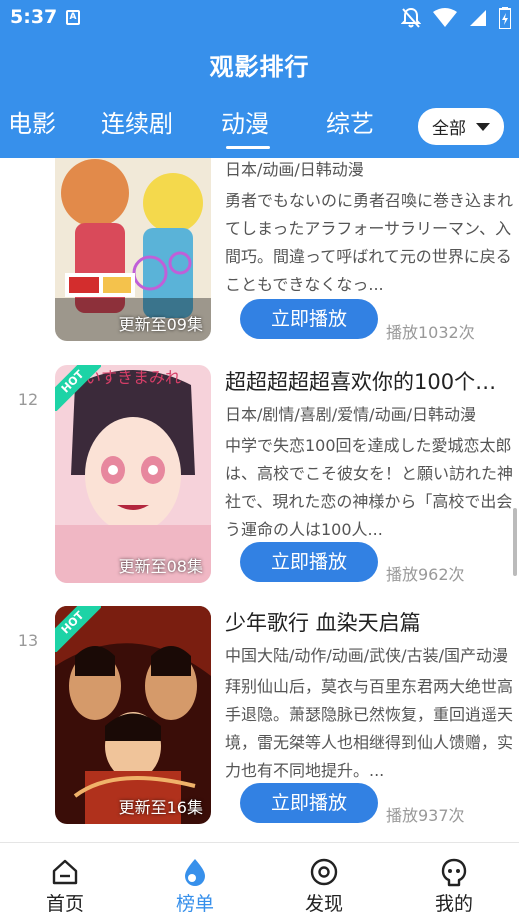 The image size is (519, 924). I want to click on bottom-nav: 首页 榜单 发现 我的, so click(259, 883).